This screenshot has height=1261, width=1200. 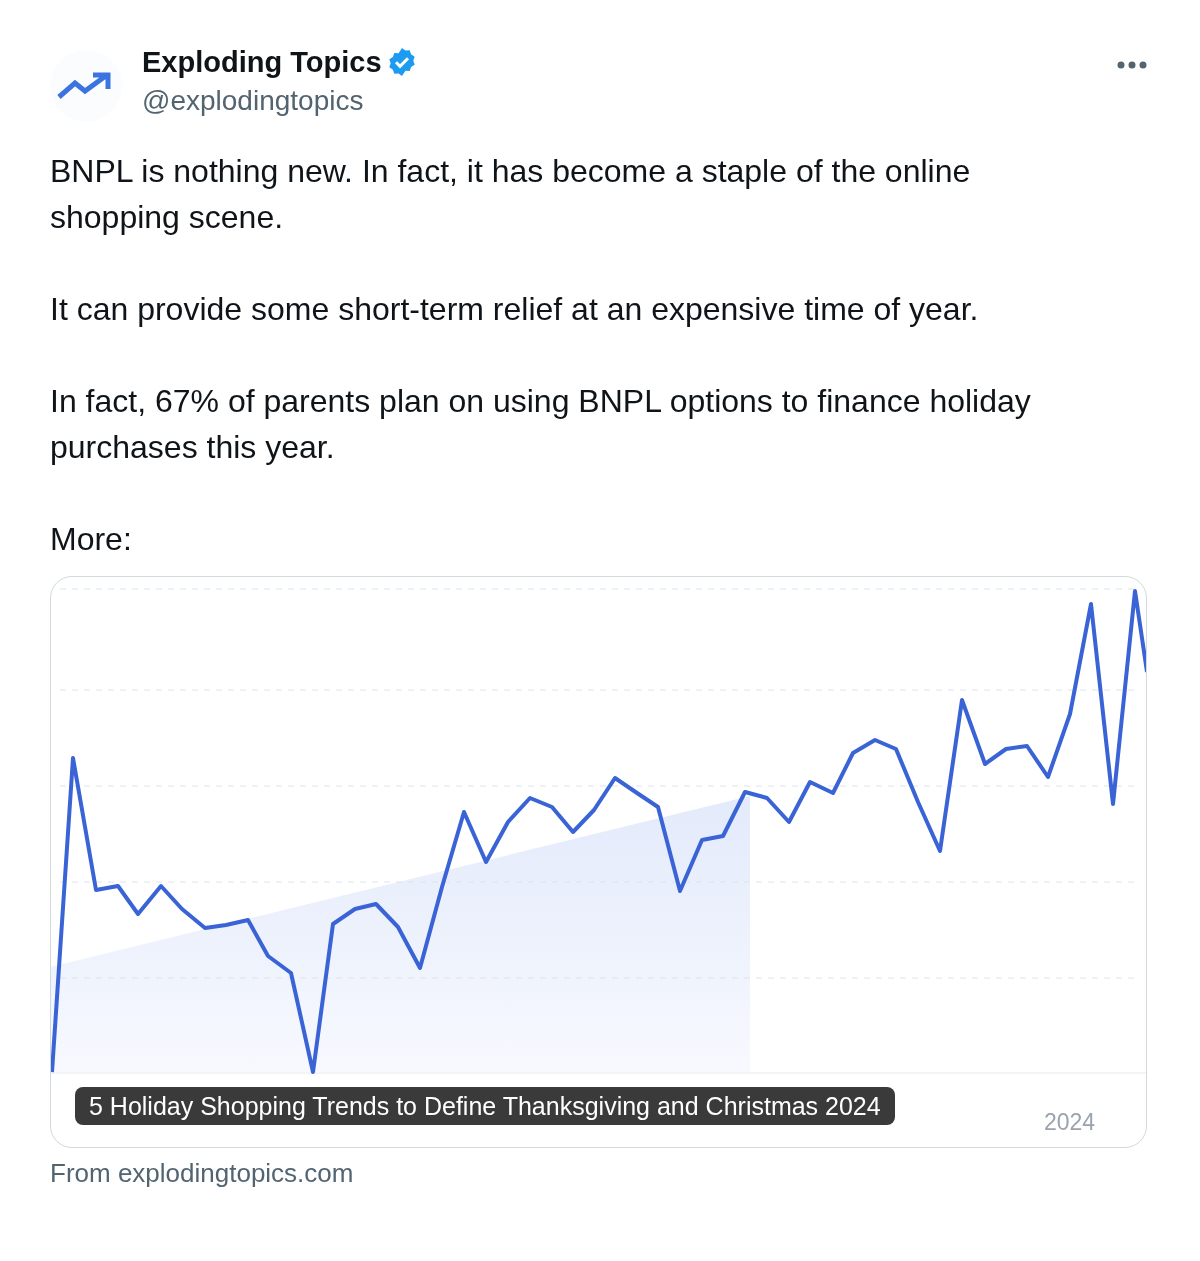 I want to click on tweet-text: BNPL is nothing new. In fact, it has become a staple of the online shopping scene., so click(x=511, y=194).